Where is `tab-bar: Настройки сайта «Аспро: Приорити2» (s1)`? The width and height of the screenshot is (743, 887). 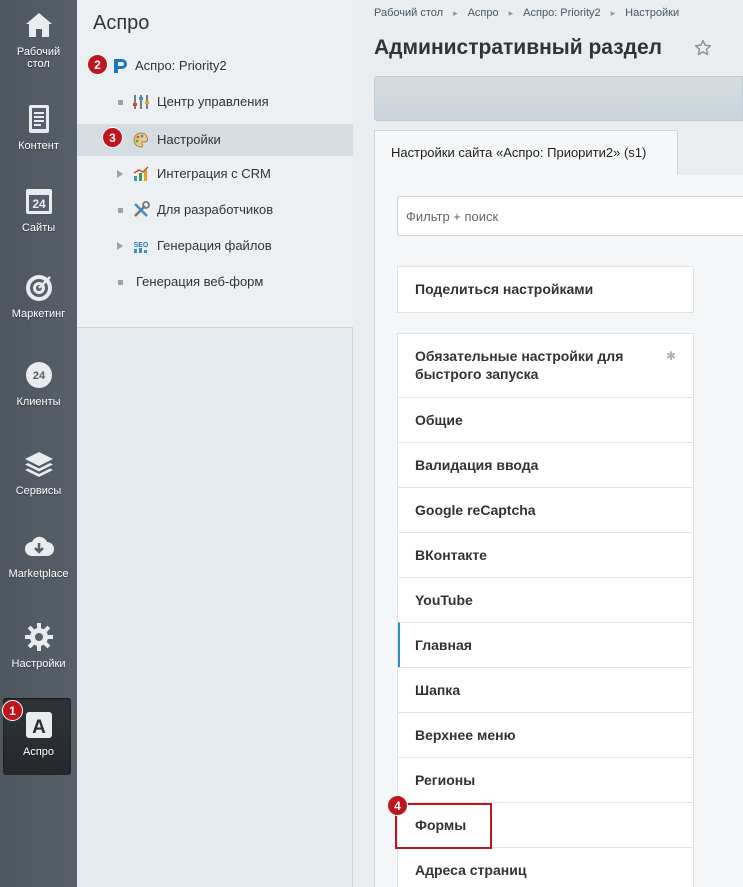 tab-bar: Настройки сайта «Аспро: Приорити2» (s1) is located at coordinates (558, 153).